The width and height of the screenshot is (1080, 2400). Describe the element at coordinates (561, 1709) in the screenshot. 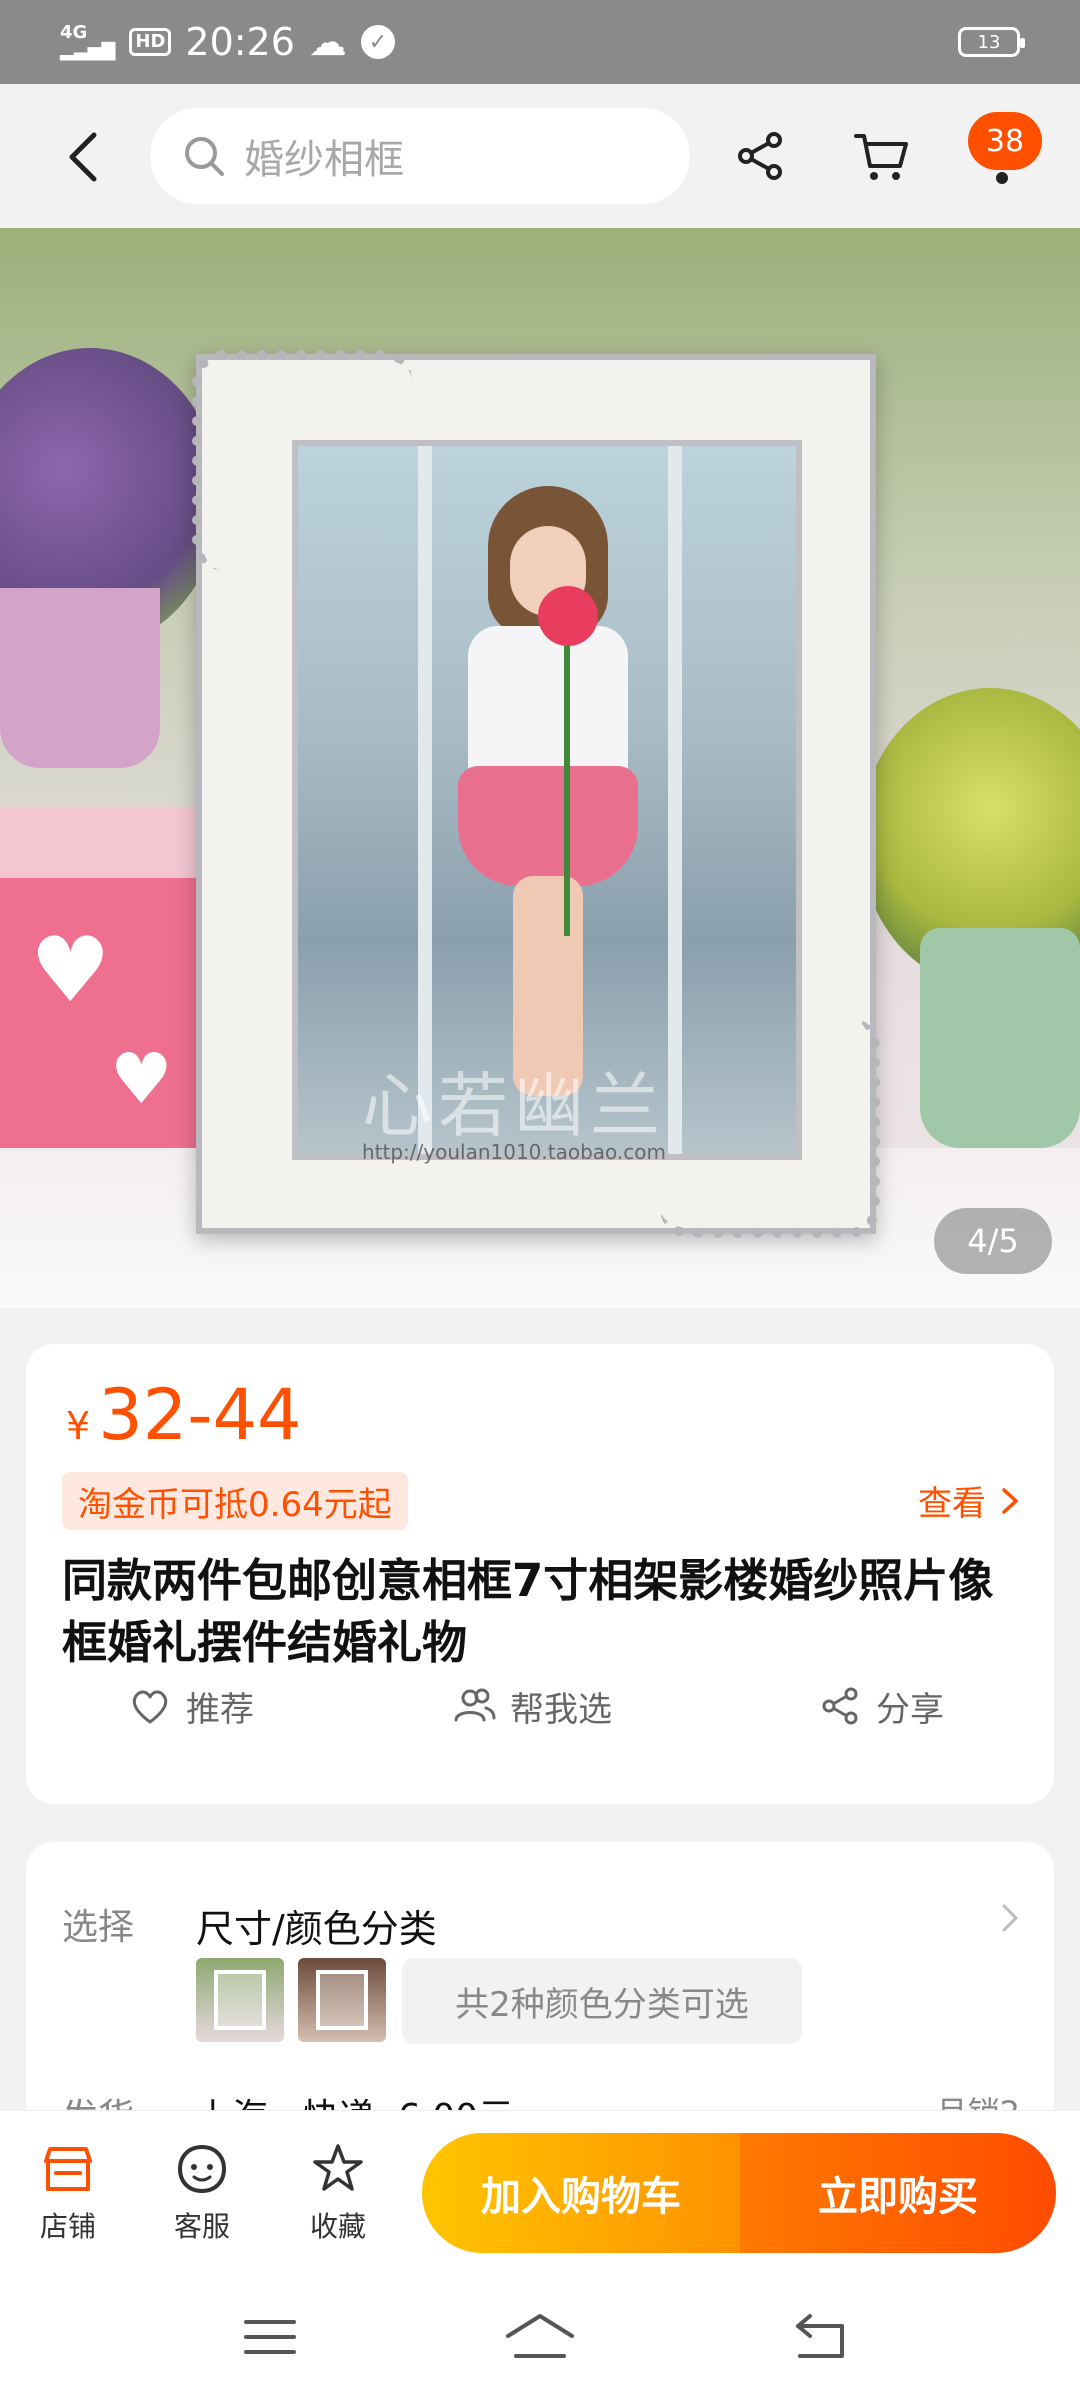

I see `help-me-choose-label: 帮我选` at that location.